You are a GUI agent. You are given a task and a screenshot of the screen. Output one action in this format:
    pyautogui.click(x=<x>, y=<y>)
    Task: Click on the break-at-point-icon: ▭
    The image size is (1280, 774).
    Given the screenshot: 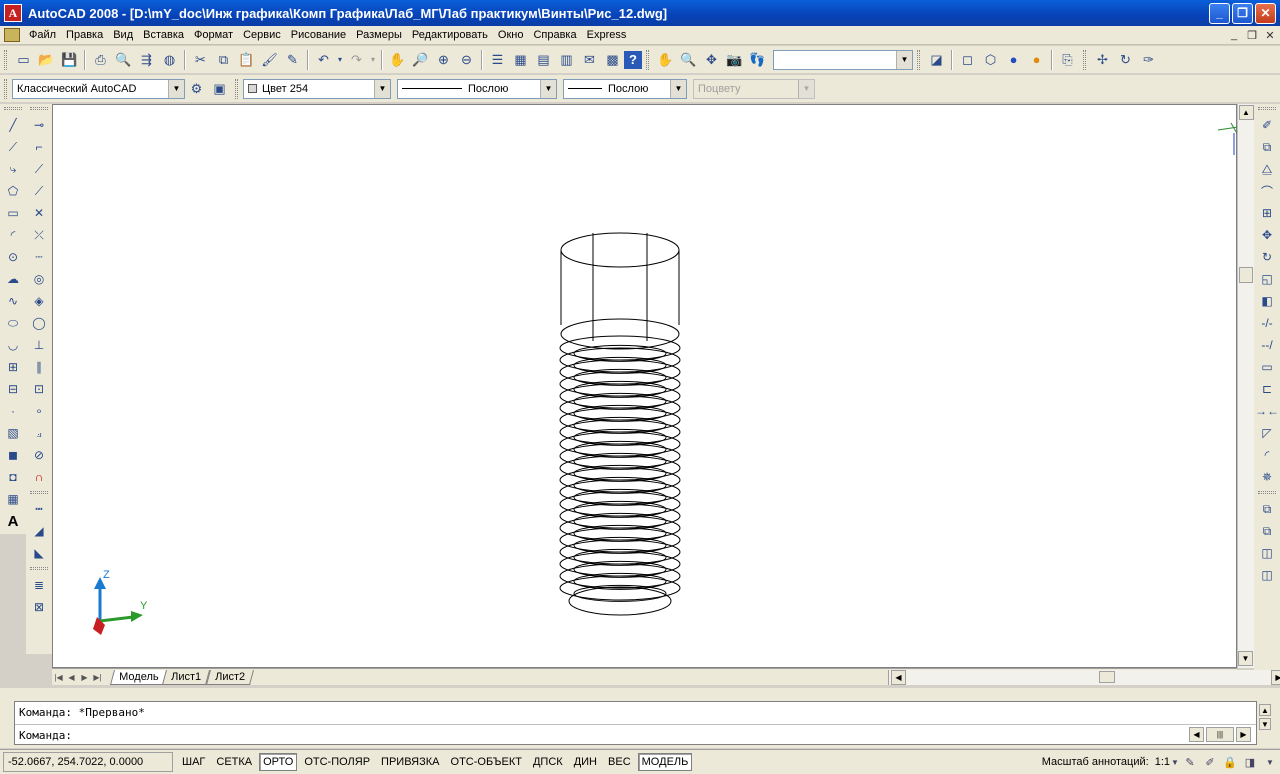 What is the action you would take?
    pyautogui.click(x=1267, y=367)
    